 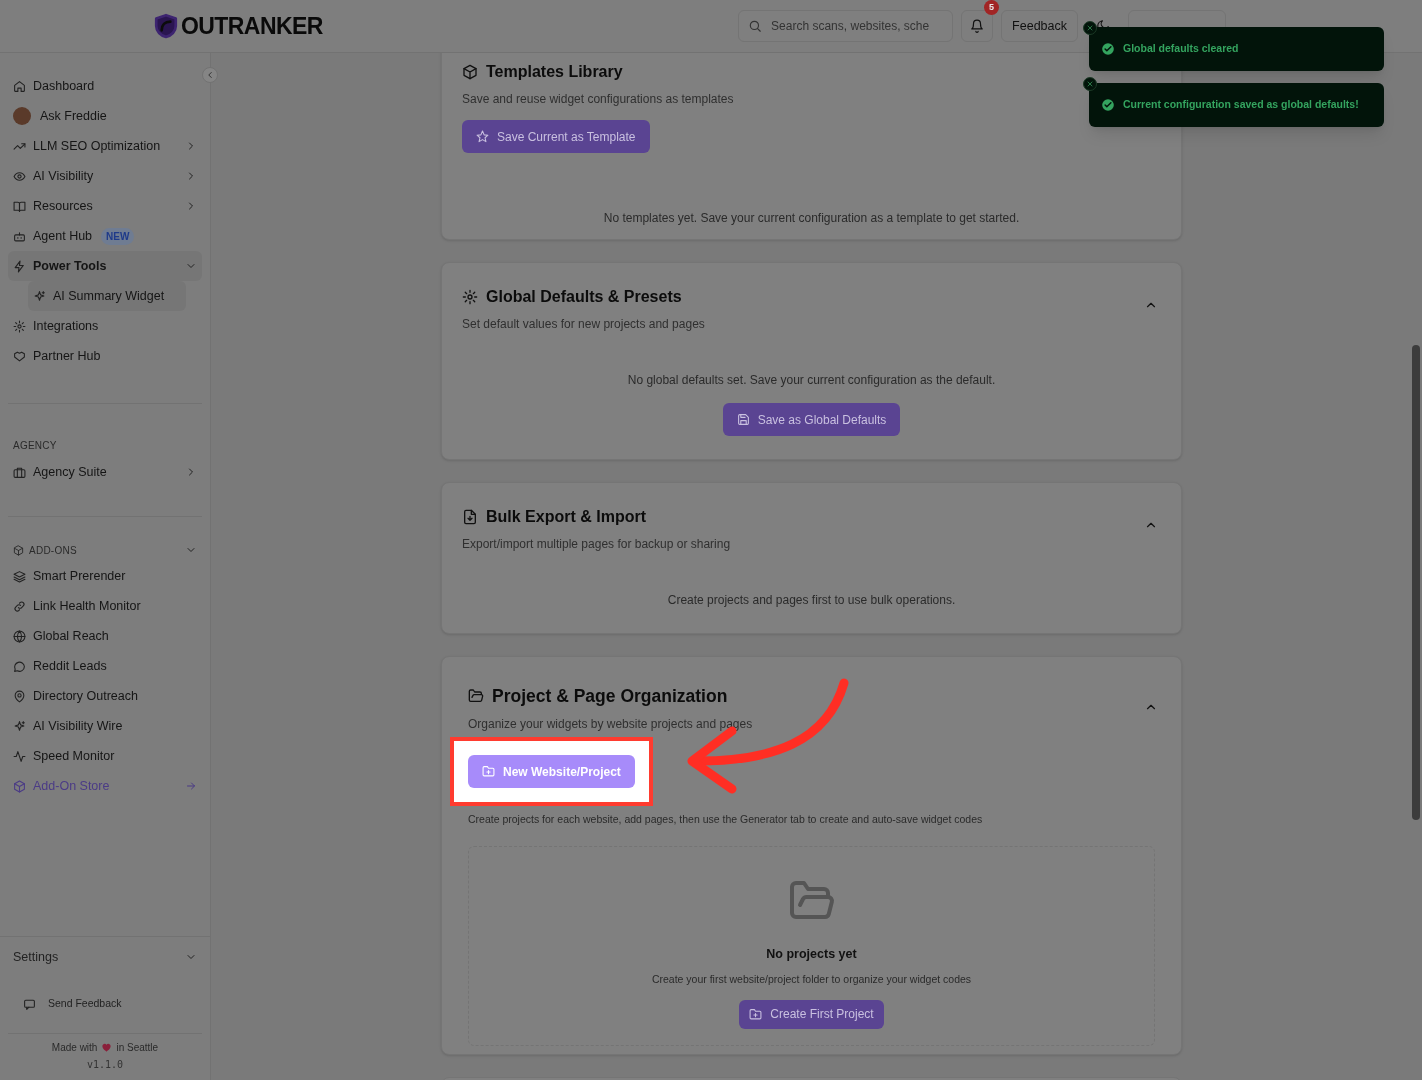 I want to click on empty-state-text: Create your first website/project folder to organize your widget codes, so click(x=811, y=979).